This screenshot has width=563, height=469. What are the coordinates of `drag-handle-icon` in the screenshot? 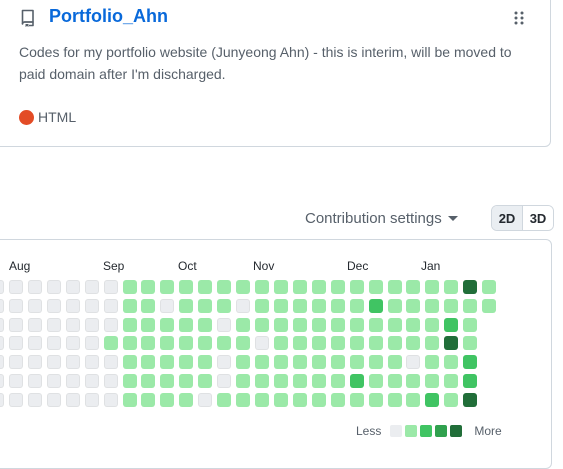 It's located at (519, 18).